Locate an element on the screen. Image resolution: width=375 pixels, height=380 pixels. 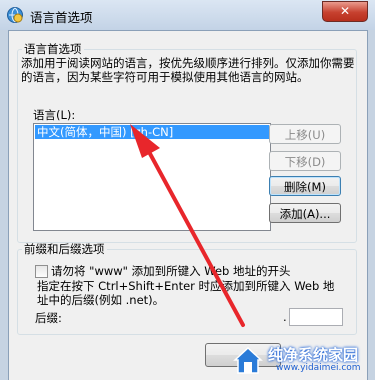
watermark-name: 纯净系统家园 is located at coordinates (313, 355).